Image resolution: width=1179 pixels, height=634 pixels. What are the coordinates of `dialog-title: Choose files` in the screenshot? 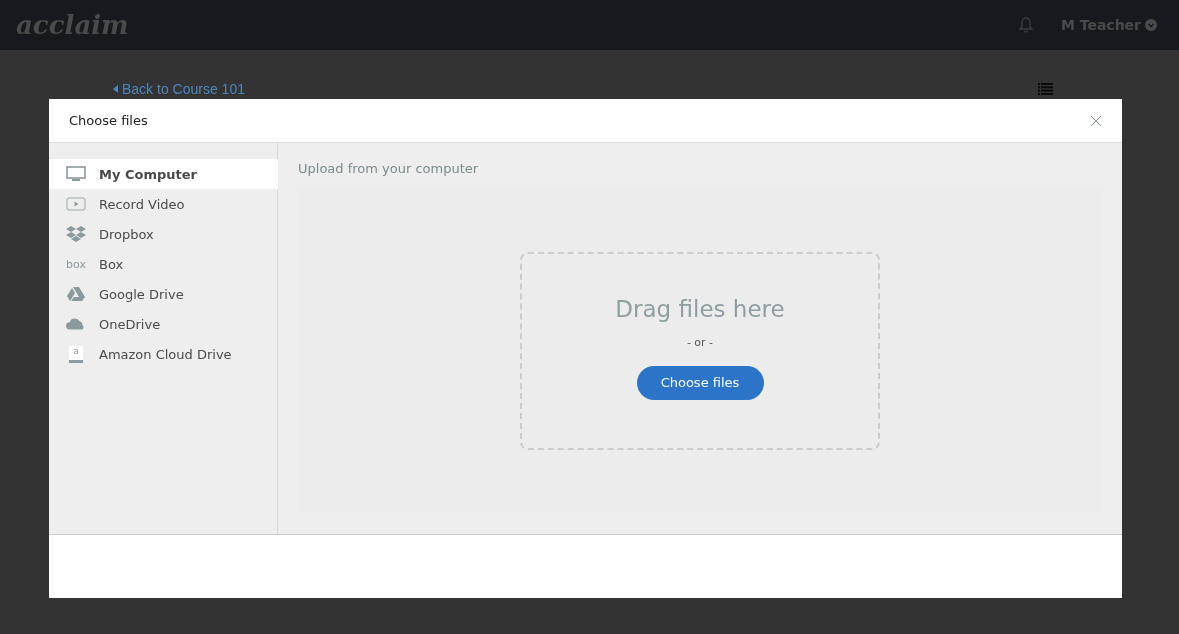 It's located at (108, 120).